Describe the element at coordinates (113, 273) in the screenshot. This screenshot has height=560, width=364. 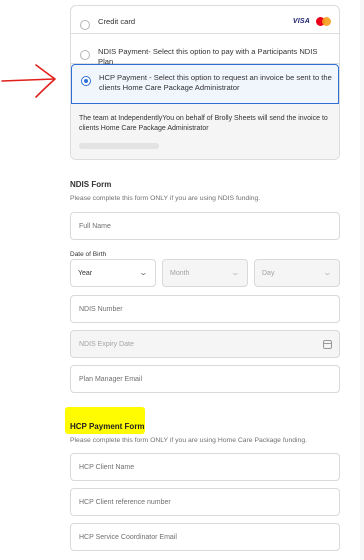
I see `dob-year-select: Year ⌄` at that location.